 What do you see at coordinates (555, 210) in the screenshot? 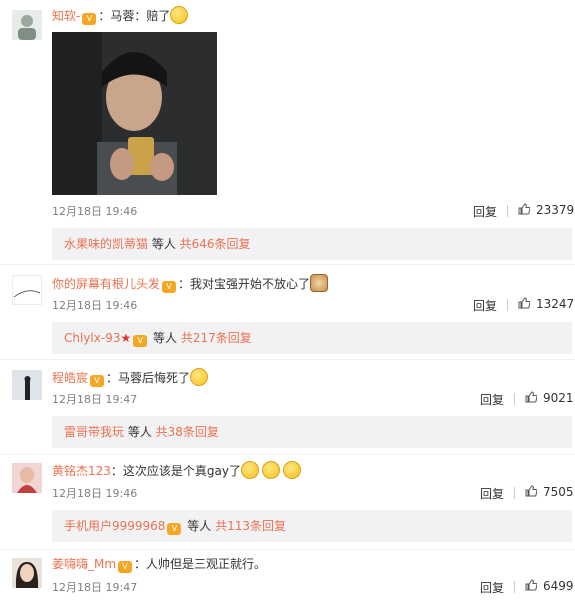
I see `like-count: 23379` at bounding box center [555, 210].